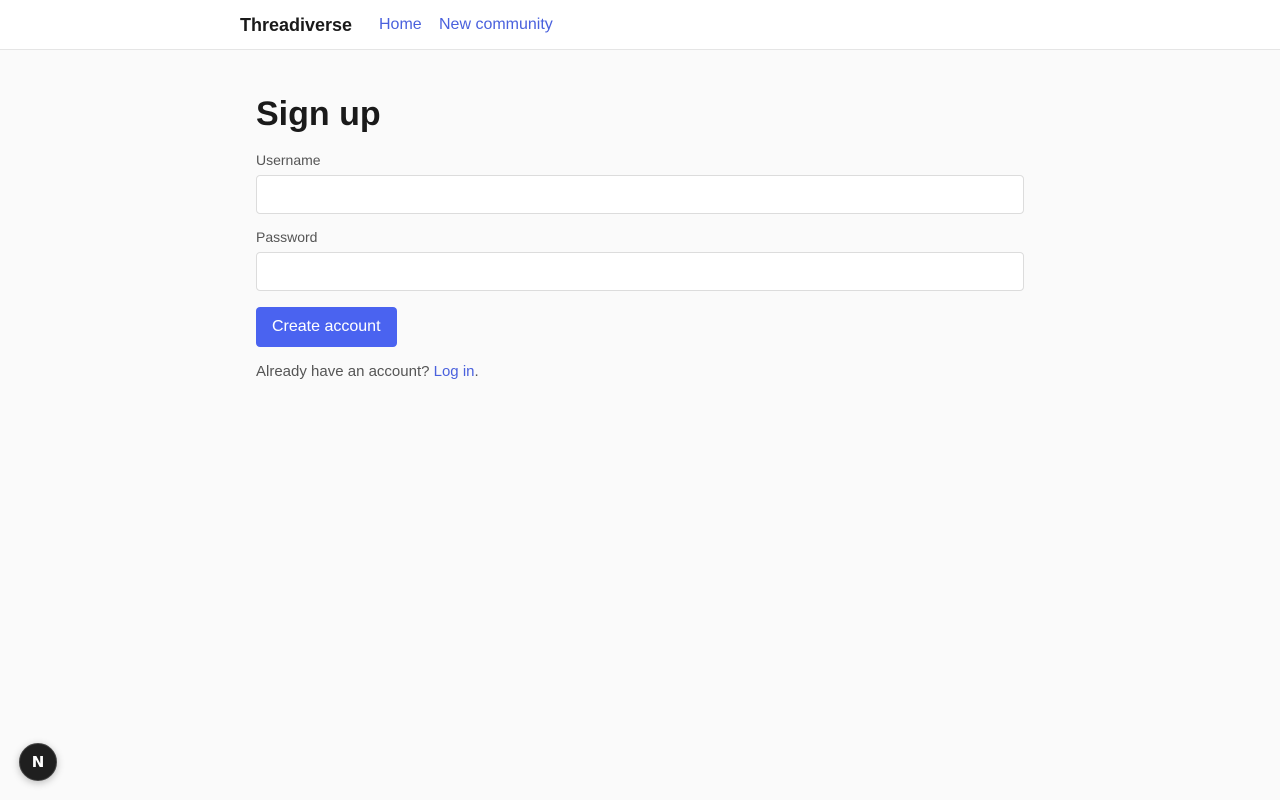  Describe the element at coordinates (496, 25) in the screenshot. I see `nav-new-community-link: New community` at that location.